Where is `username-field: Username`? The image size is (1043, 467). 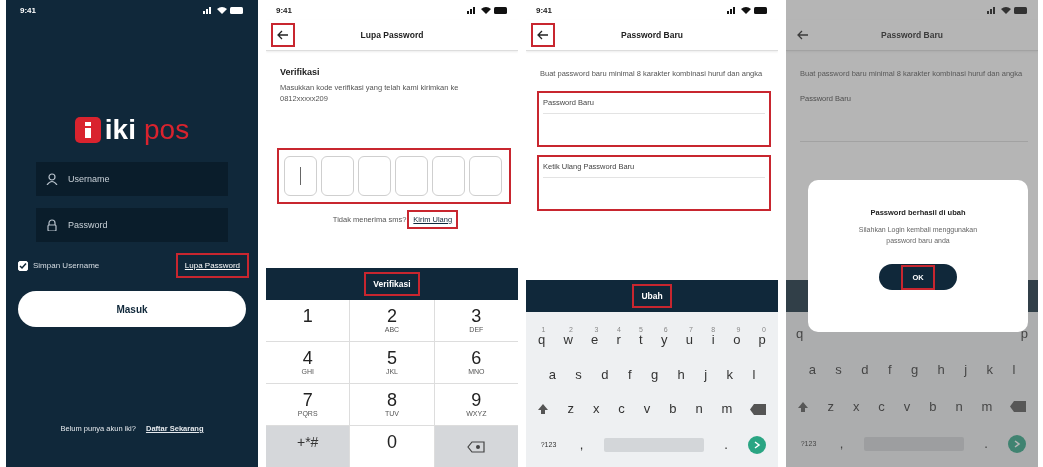
username-field: Username is located at coordinates (132, 179).